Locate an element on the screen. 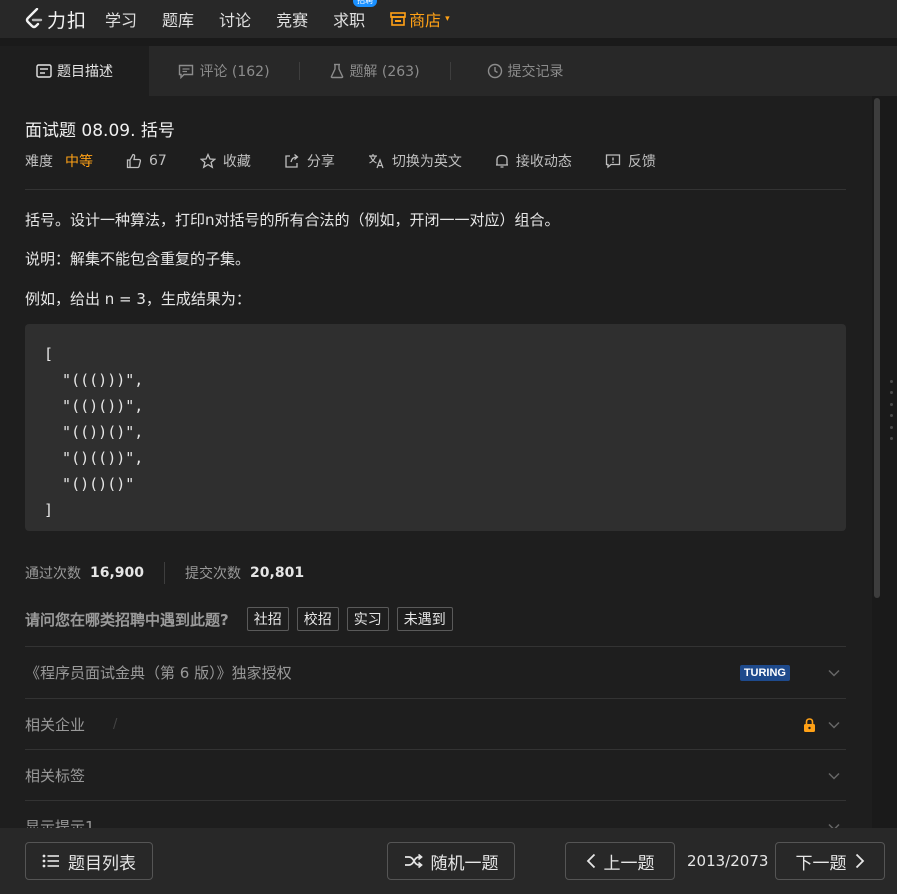  bell-icon is located at coordinates (501, 161).